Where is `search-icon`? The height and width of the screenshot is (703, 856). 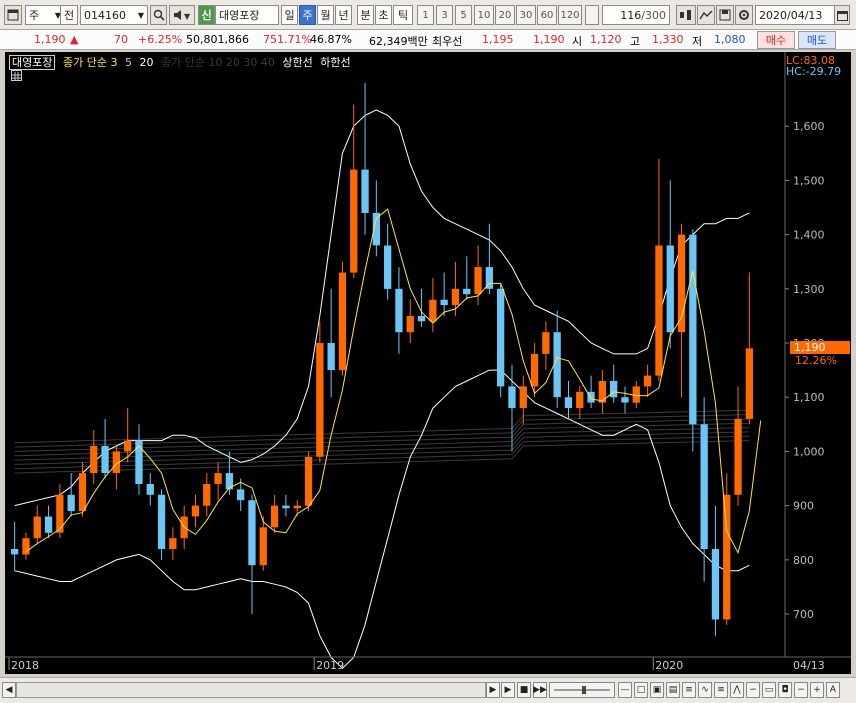 search-icon is located at coordinates (158, 15).